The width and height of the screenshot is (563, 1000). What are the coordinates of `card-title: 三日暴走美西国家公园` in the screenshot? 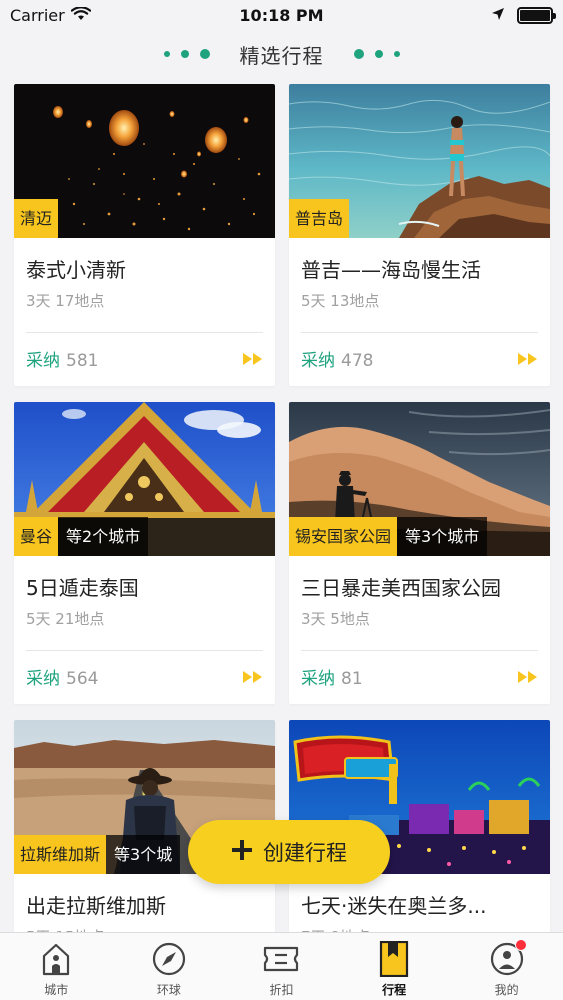 It's located at (401, 588).